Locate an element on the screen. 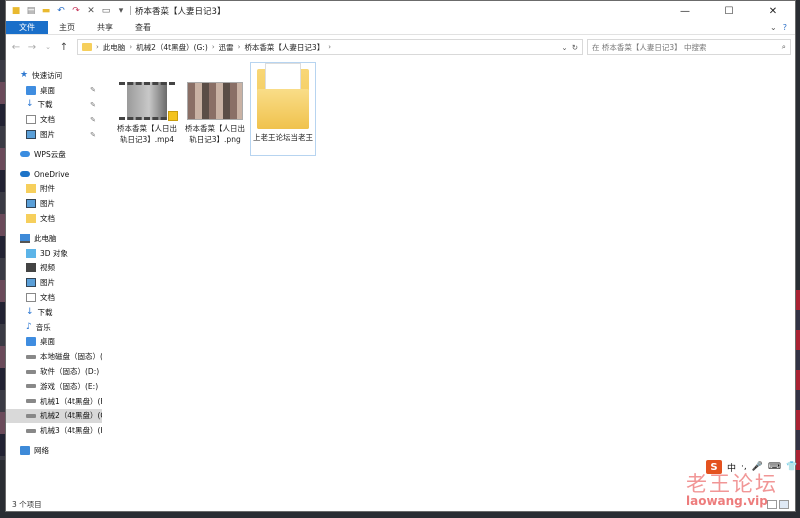 The image size is (800, 518). pictures-icon is located at coordinates (31, 283).